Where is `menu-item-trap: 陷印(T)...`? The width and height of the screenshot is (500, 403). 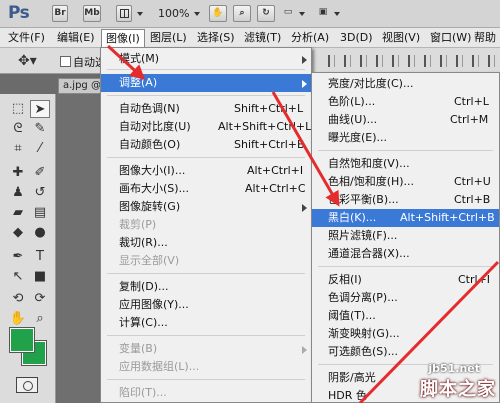 menu-item-trap: 陷印(T)... is located at coordinates (206, 393).